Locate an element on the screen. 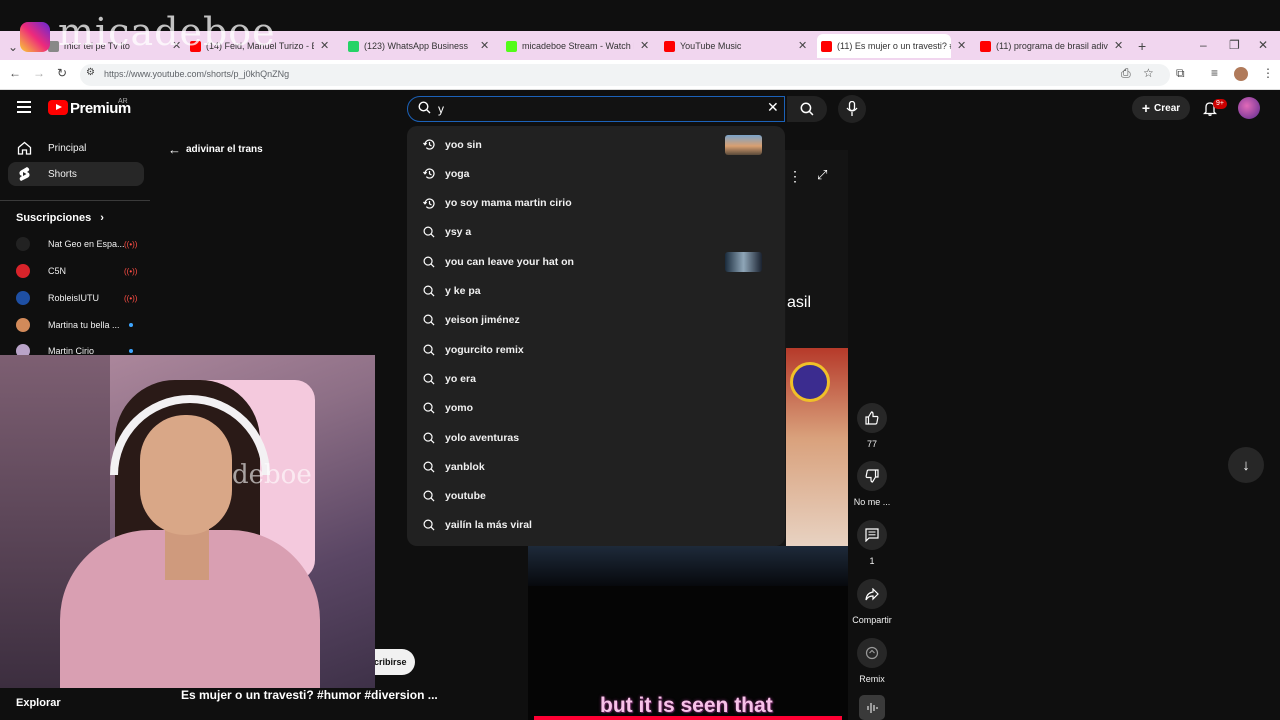 The width and height of the screenshot is (1280, 720). suggestion-text: yoo sin is located at coordinates (463, 144).